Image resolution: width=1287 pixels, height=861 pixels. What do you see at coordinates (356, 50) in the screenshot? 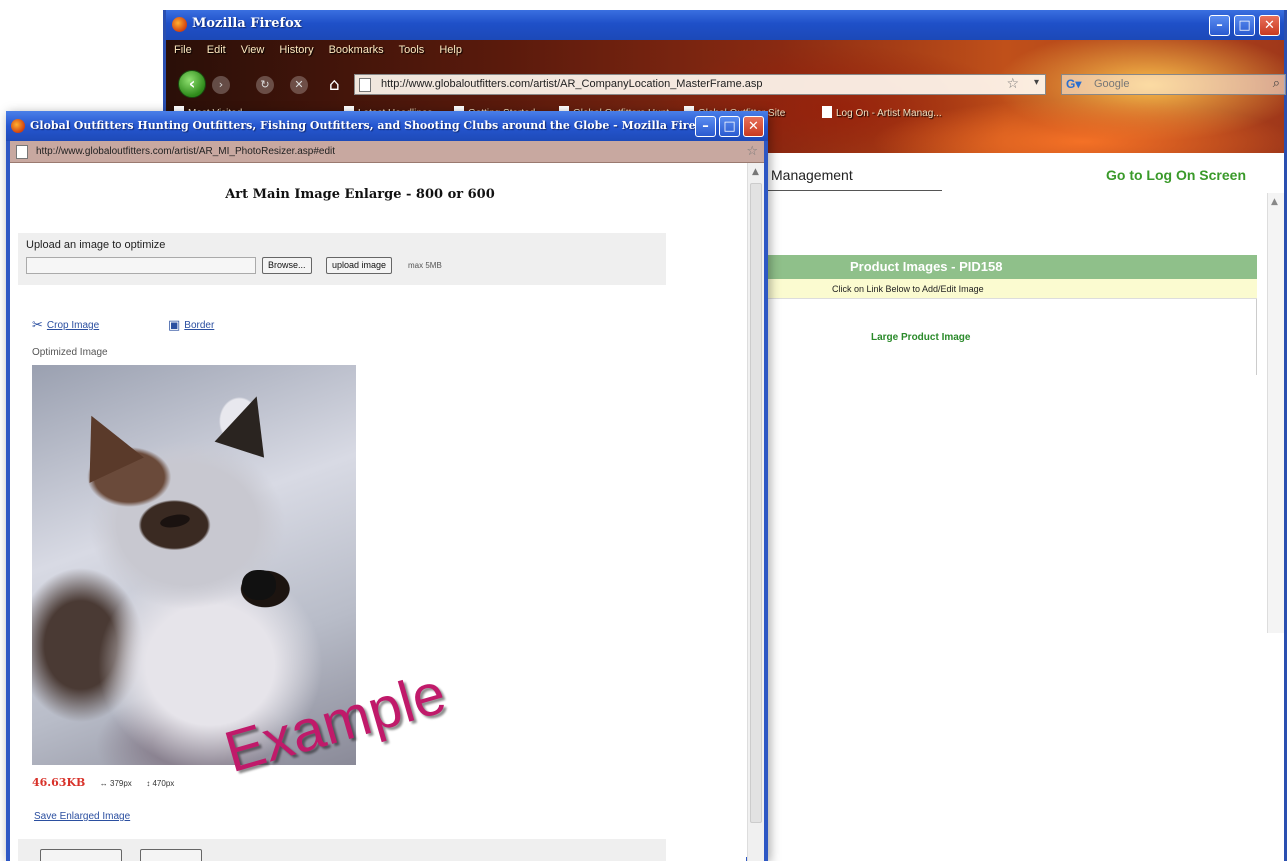
I see `menu-bookmarks: Bookmarks` at bounding box center [356, 50].